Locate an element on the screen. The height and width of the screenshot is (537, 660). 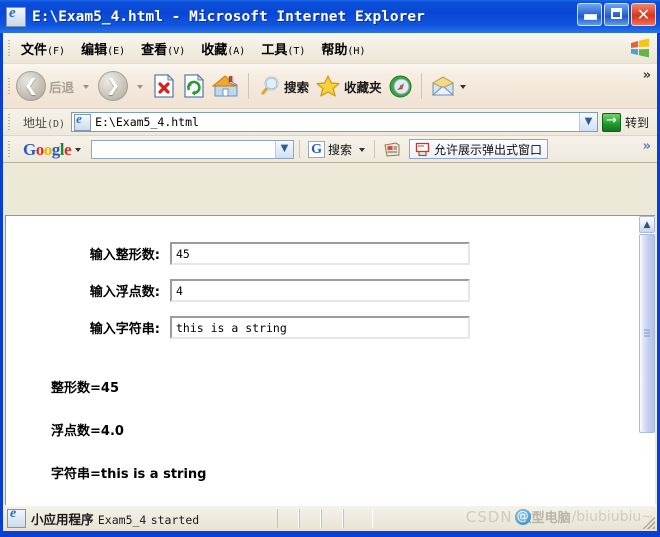
resize-grip is located at coordinates (649, 523).